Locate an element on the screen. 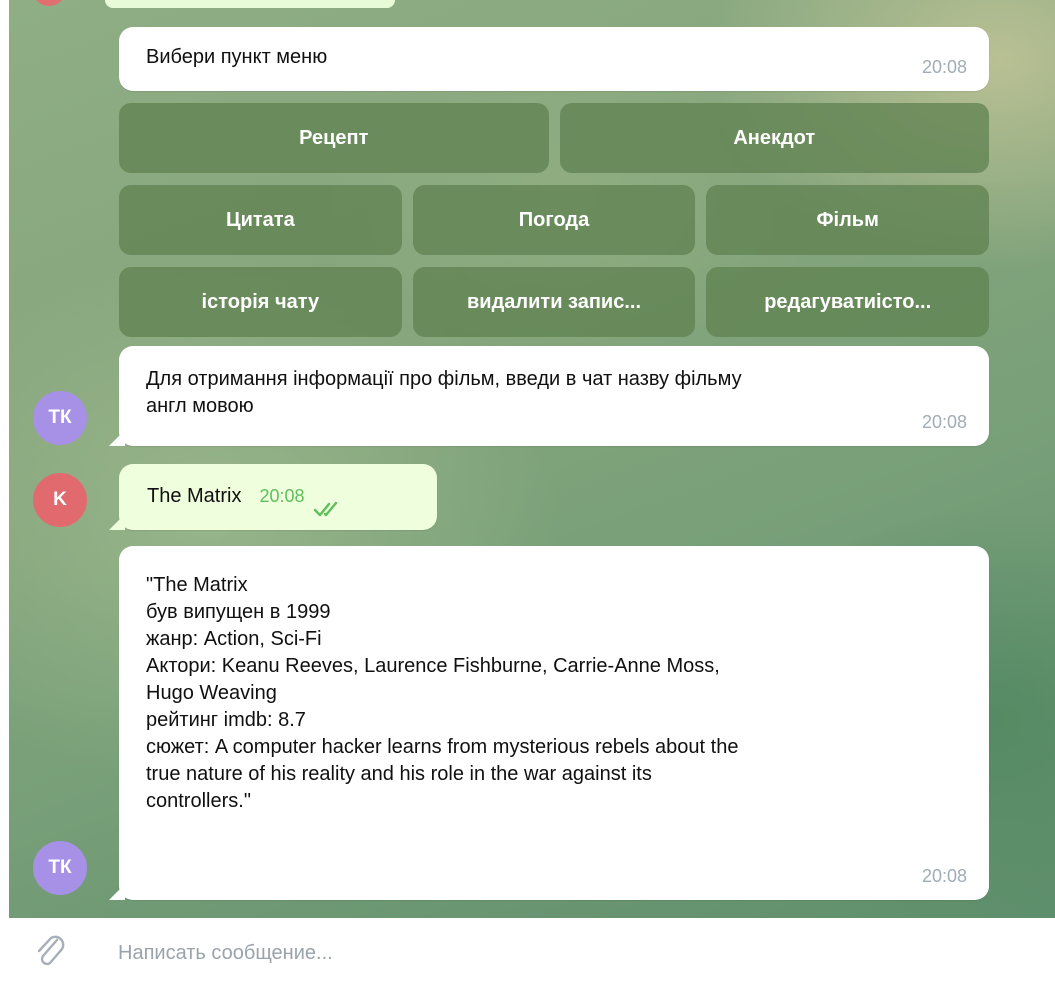 The image size is (1055, 985). keyboard-button-weather: Погода is located at coordinates (554, 220).